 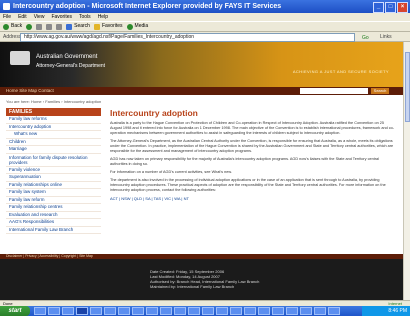 I want to click on favorites-button: Favorites, so click(x=108, y=26).